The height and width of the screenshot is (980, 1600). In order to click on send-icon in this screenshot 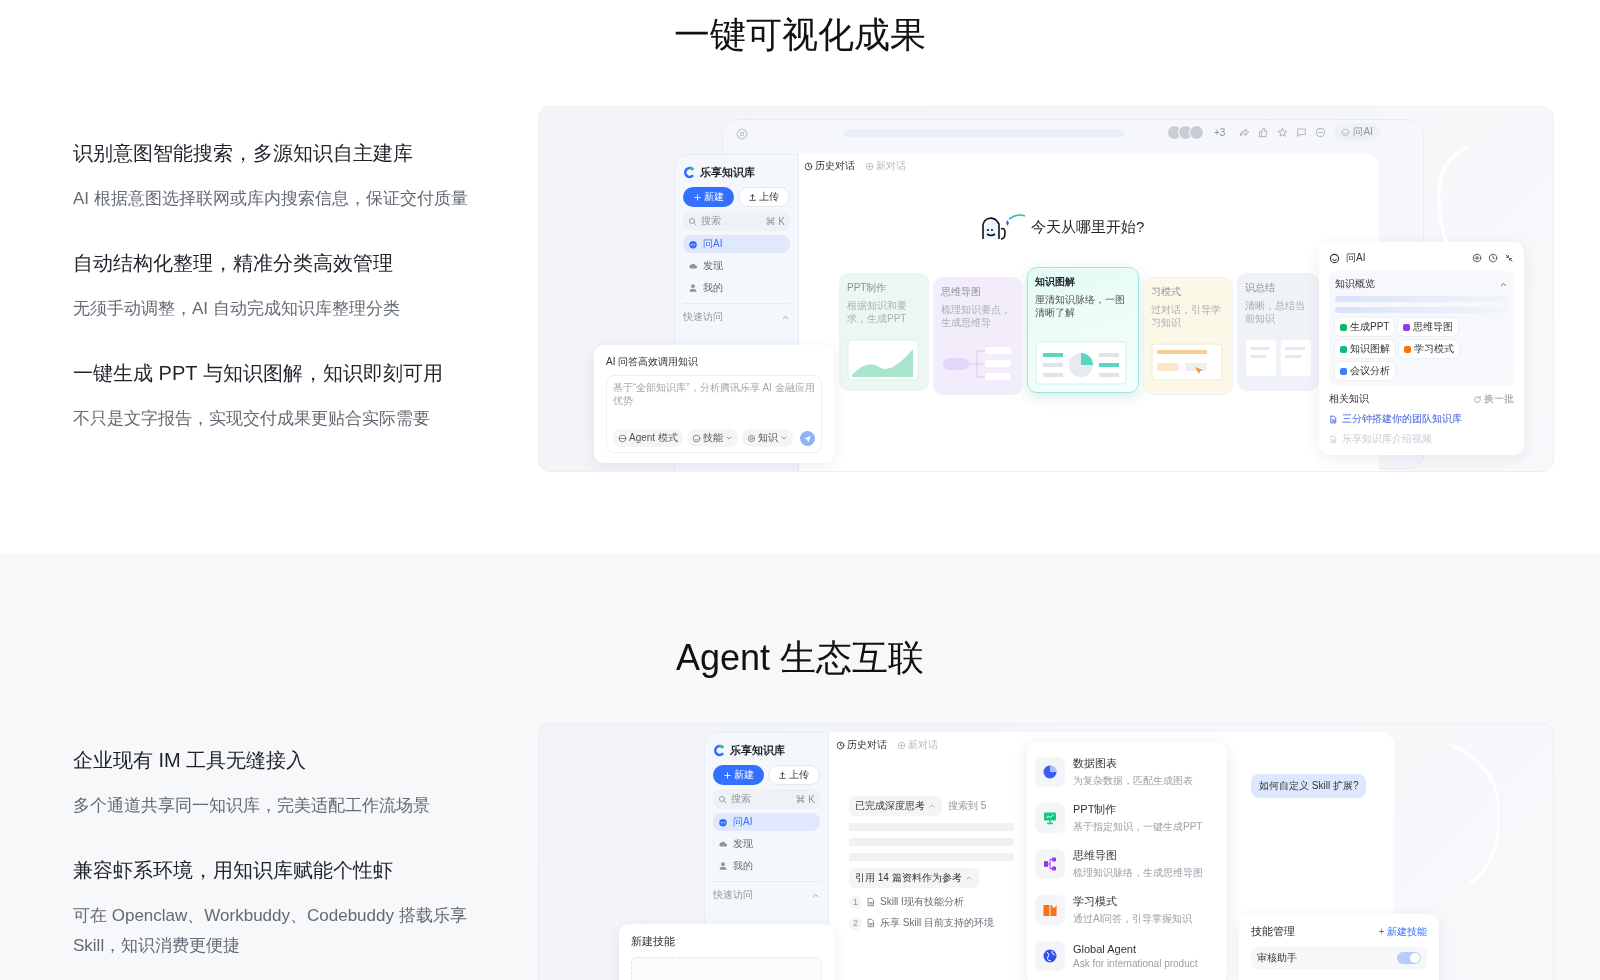, I will do `click(807, 438)`.